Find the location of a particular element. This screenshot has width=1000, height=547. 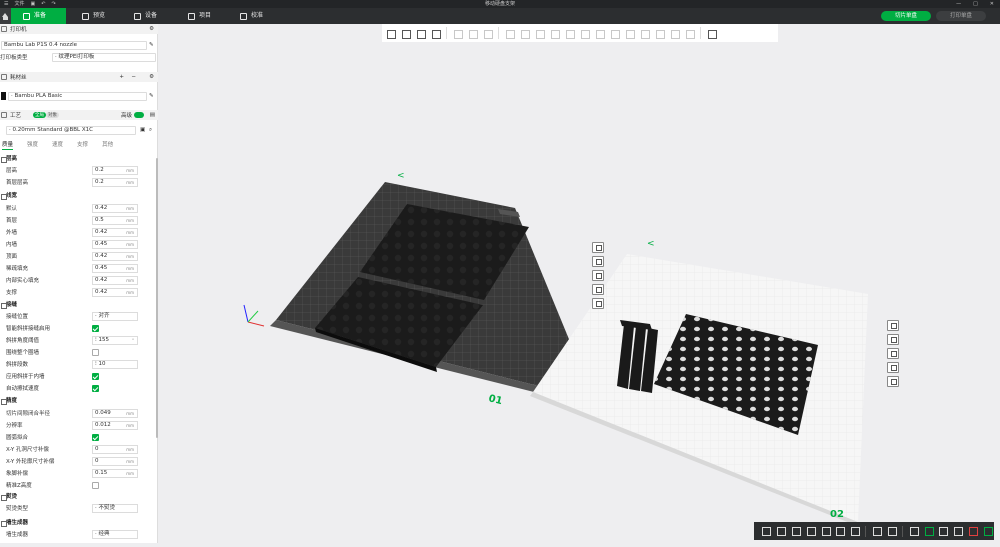

pen-icon is located at coordinates (825, 531).